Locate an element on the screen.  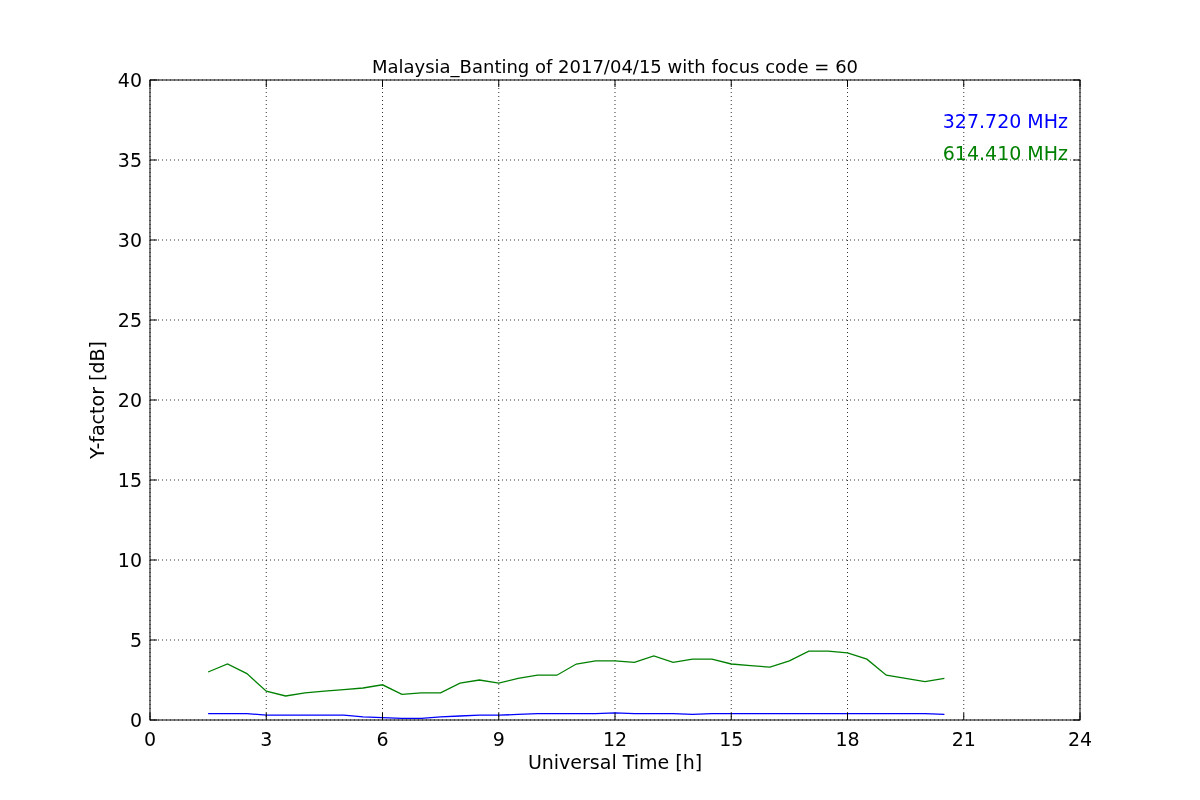
y-tick-label: 35 is located at coordinates (129, 160).